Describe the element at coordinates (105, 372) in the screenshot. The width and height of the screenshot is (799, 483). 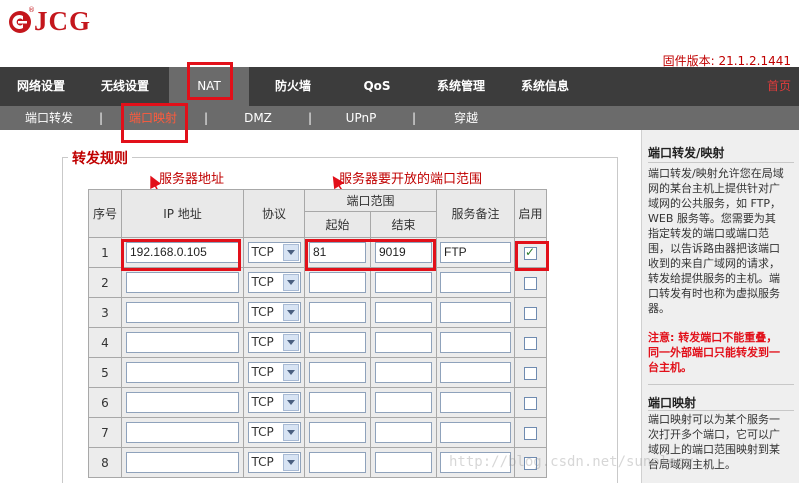
I see `row-index: 5` at that location.